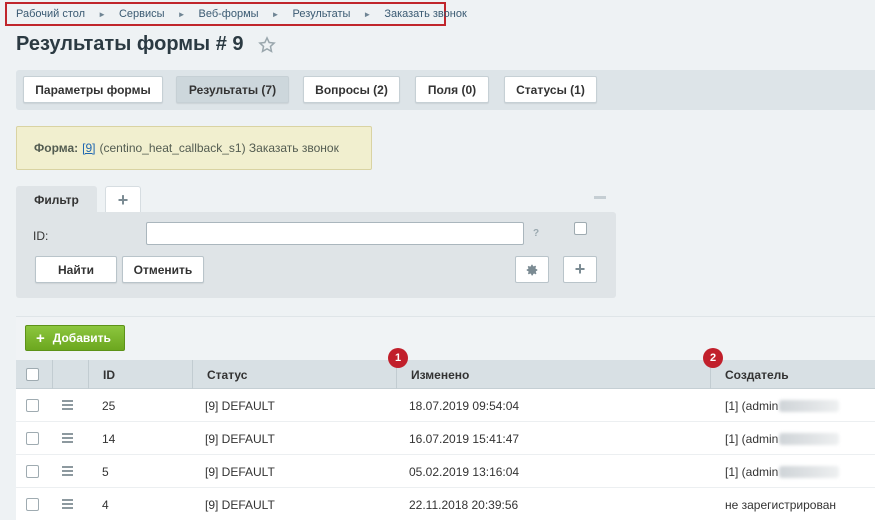  Describe the element at coordinates (105, 471) in the screenshot. I see `cell-id: 5` at that location.